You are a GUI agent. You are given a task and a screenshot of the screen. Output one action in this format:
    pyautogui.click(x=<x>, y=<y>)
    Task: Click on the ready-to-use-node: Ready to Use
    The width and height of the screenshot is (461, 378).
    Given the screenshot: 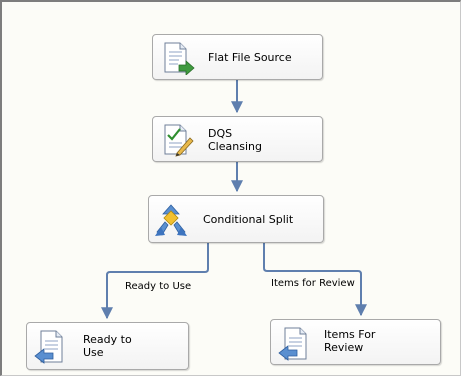 What is the action you would take?
    pyautogui.click(x=107, y=346)
    